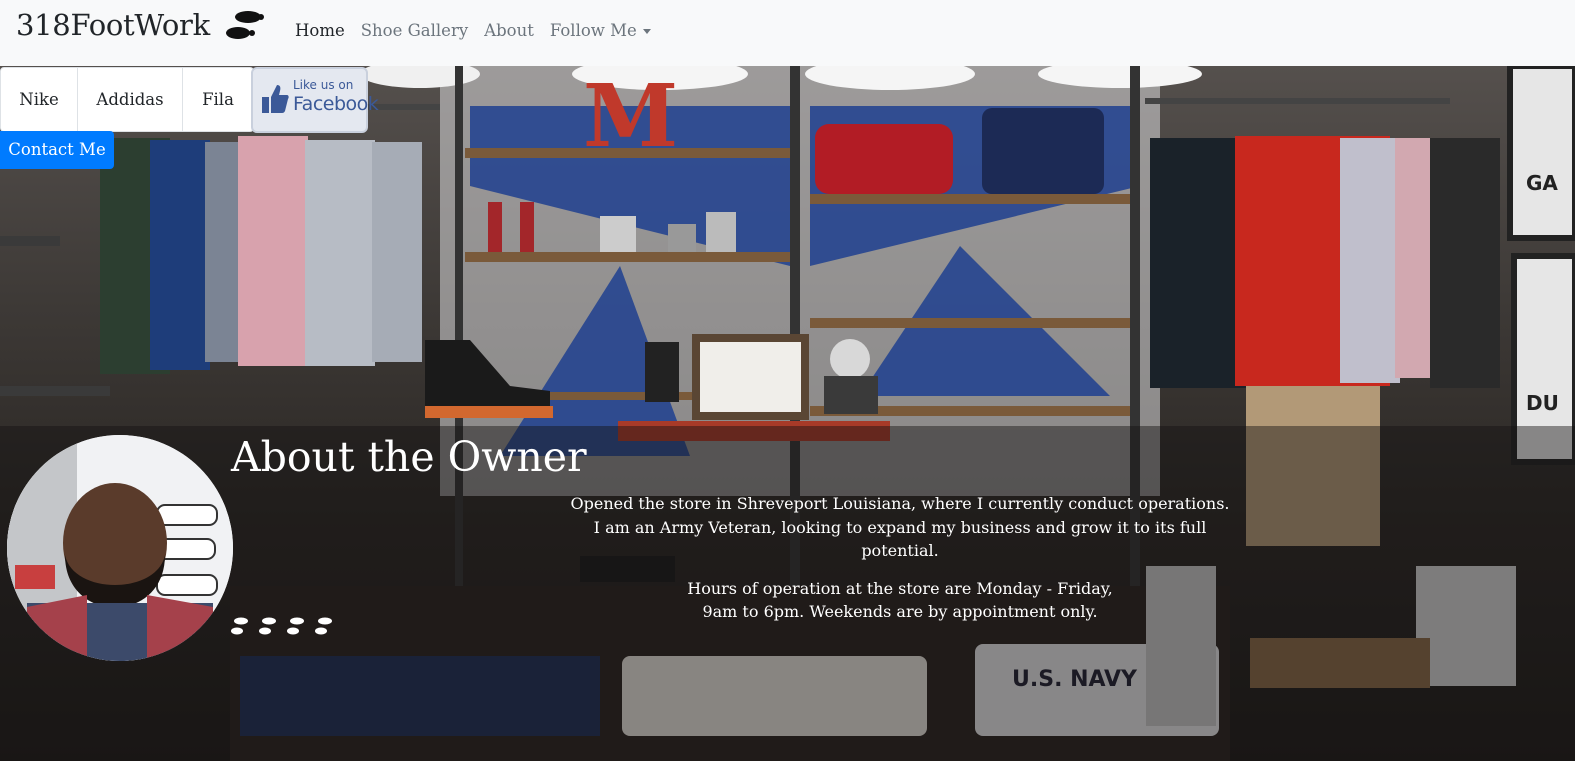 This screenshot has height=761, width=1575. Describe the element at coordinates (1542, 403) in the screenshot. I see `svg-text: DU` at that location.